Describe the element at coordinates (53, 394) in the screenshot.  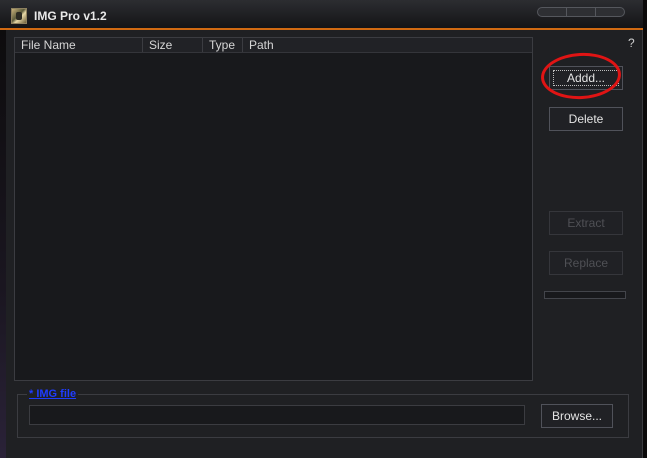
I see `img-file-label: * IMG file` at that location.